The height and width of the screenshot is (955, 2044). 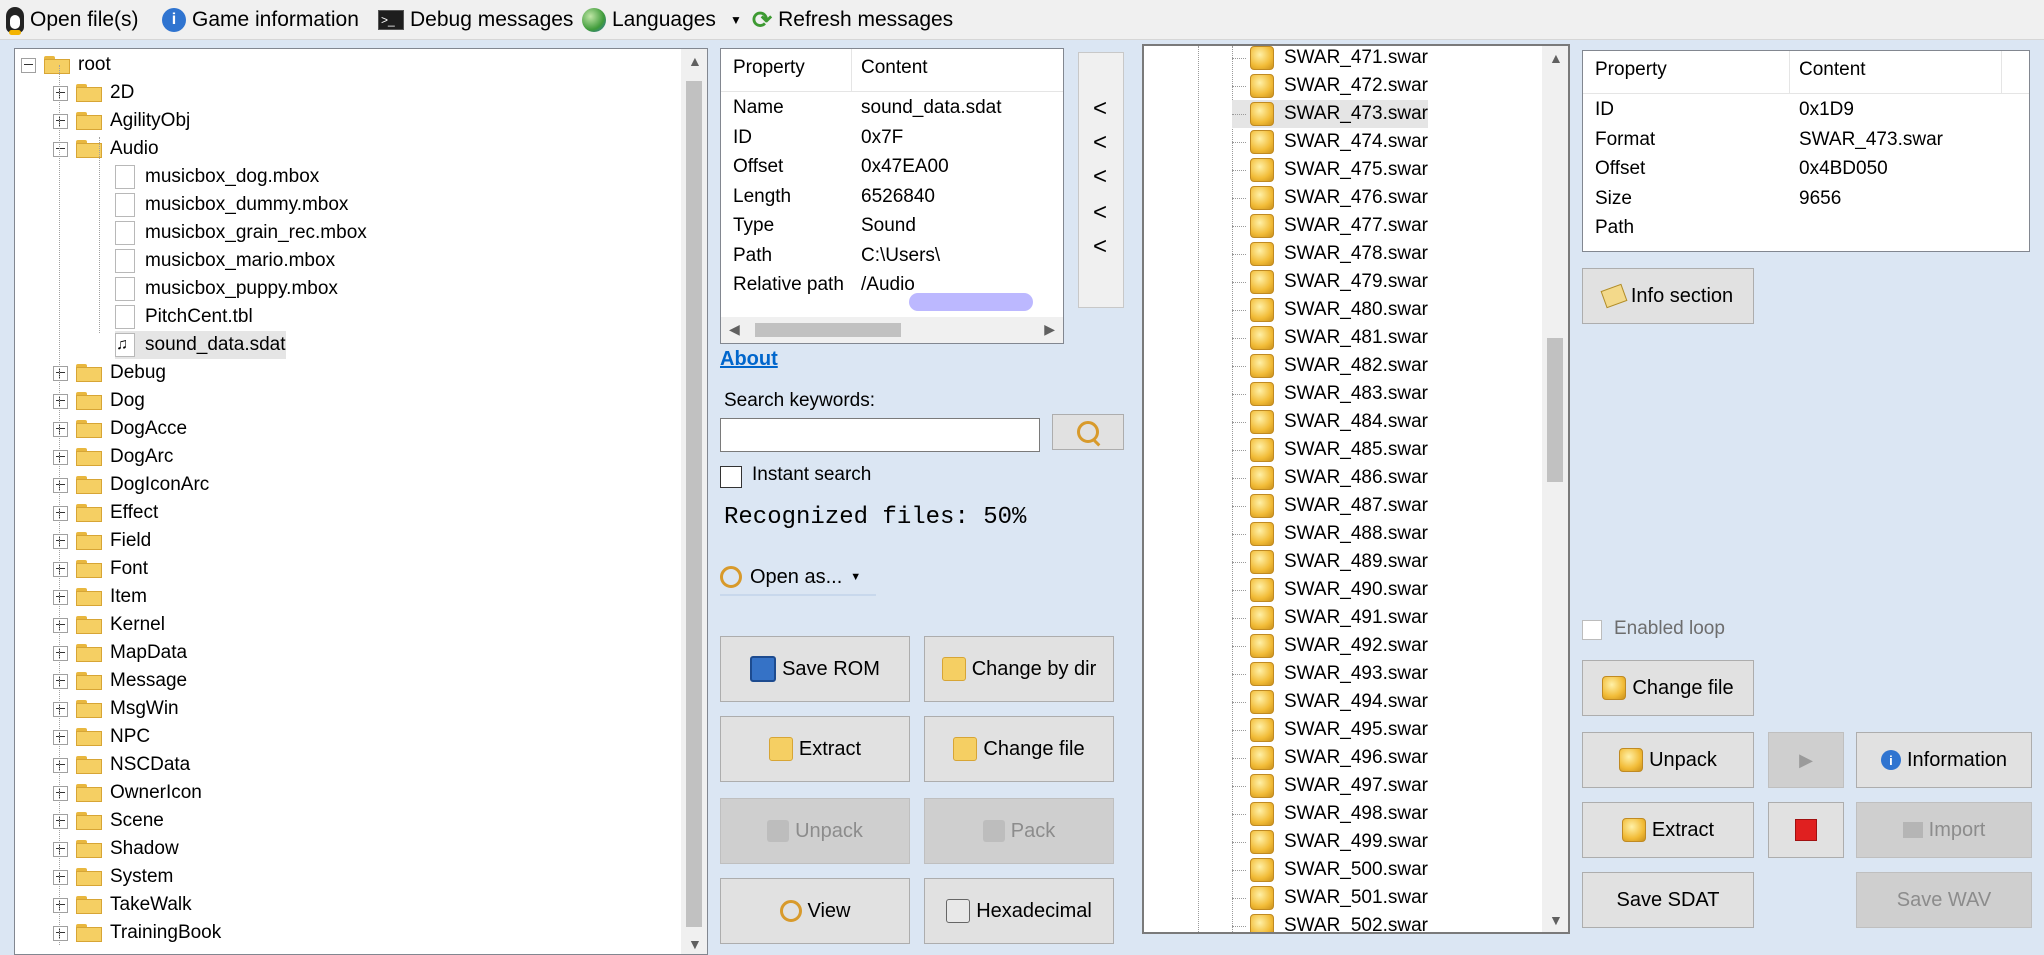 I want to click on file-list-item: SWAR_472.swar, so click(x=1330, y=86).